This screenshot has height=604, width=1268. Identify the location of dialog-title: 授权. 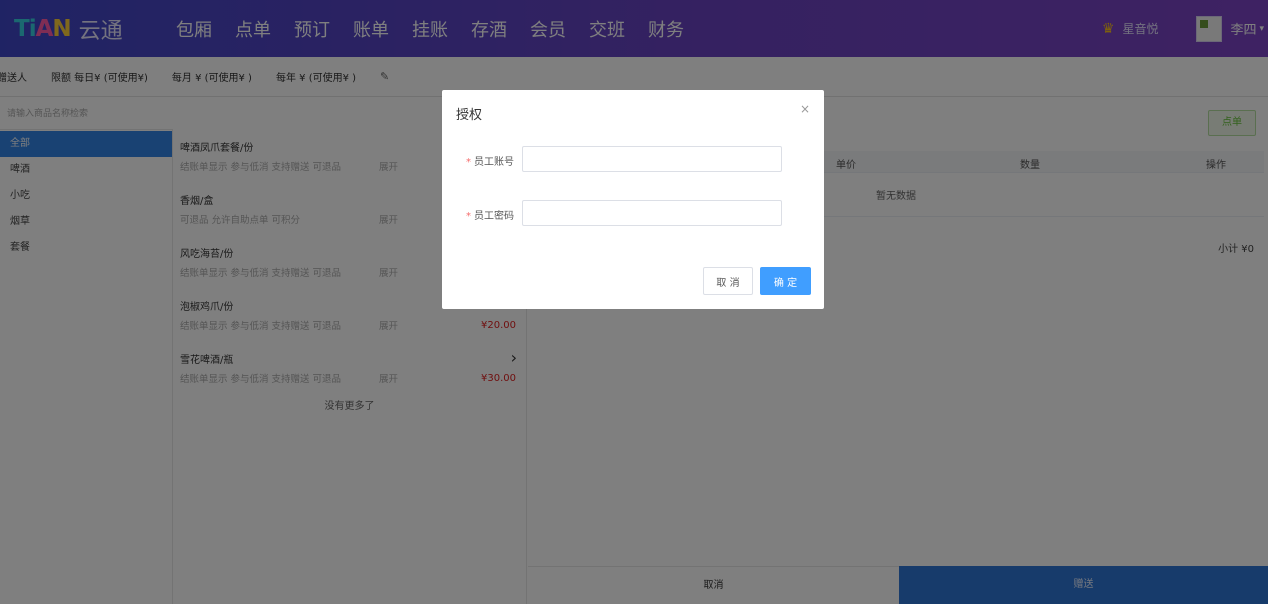
(469, 115).